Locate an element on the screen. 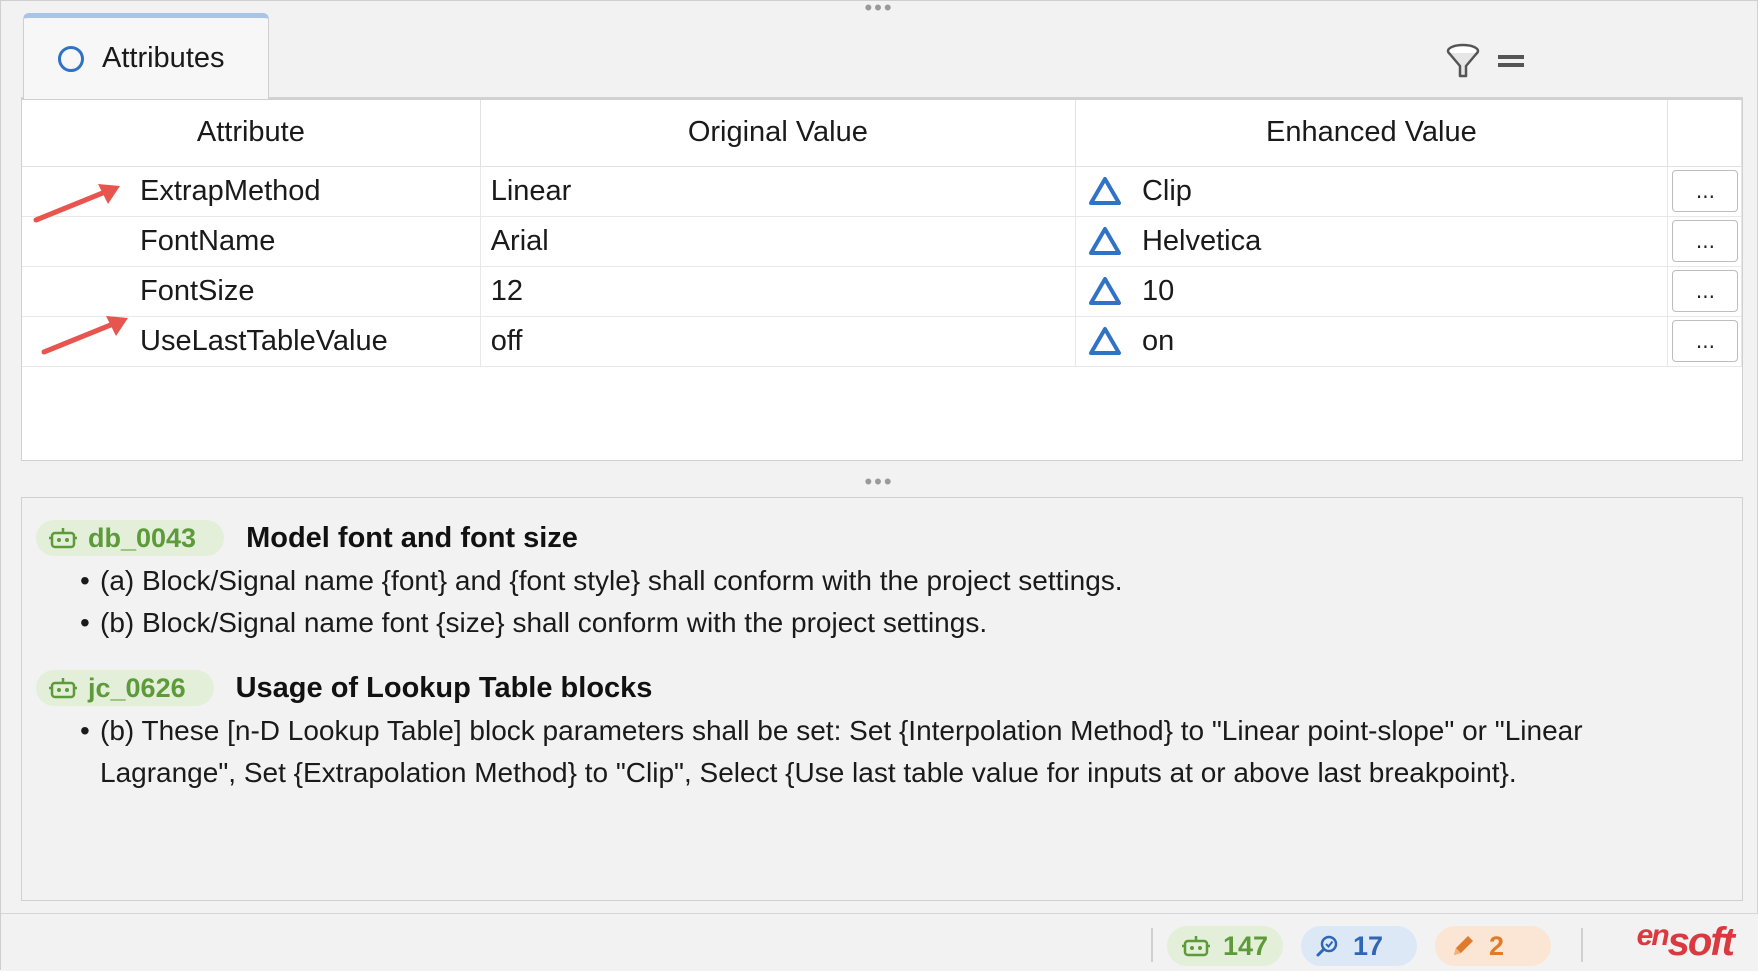 Image resolution: width=1758 pixels, height=971 pixels. enhanced-value-cell: 10 is located at coordinates (1371, 291).